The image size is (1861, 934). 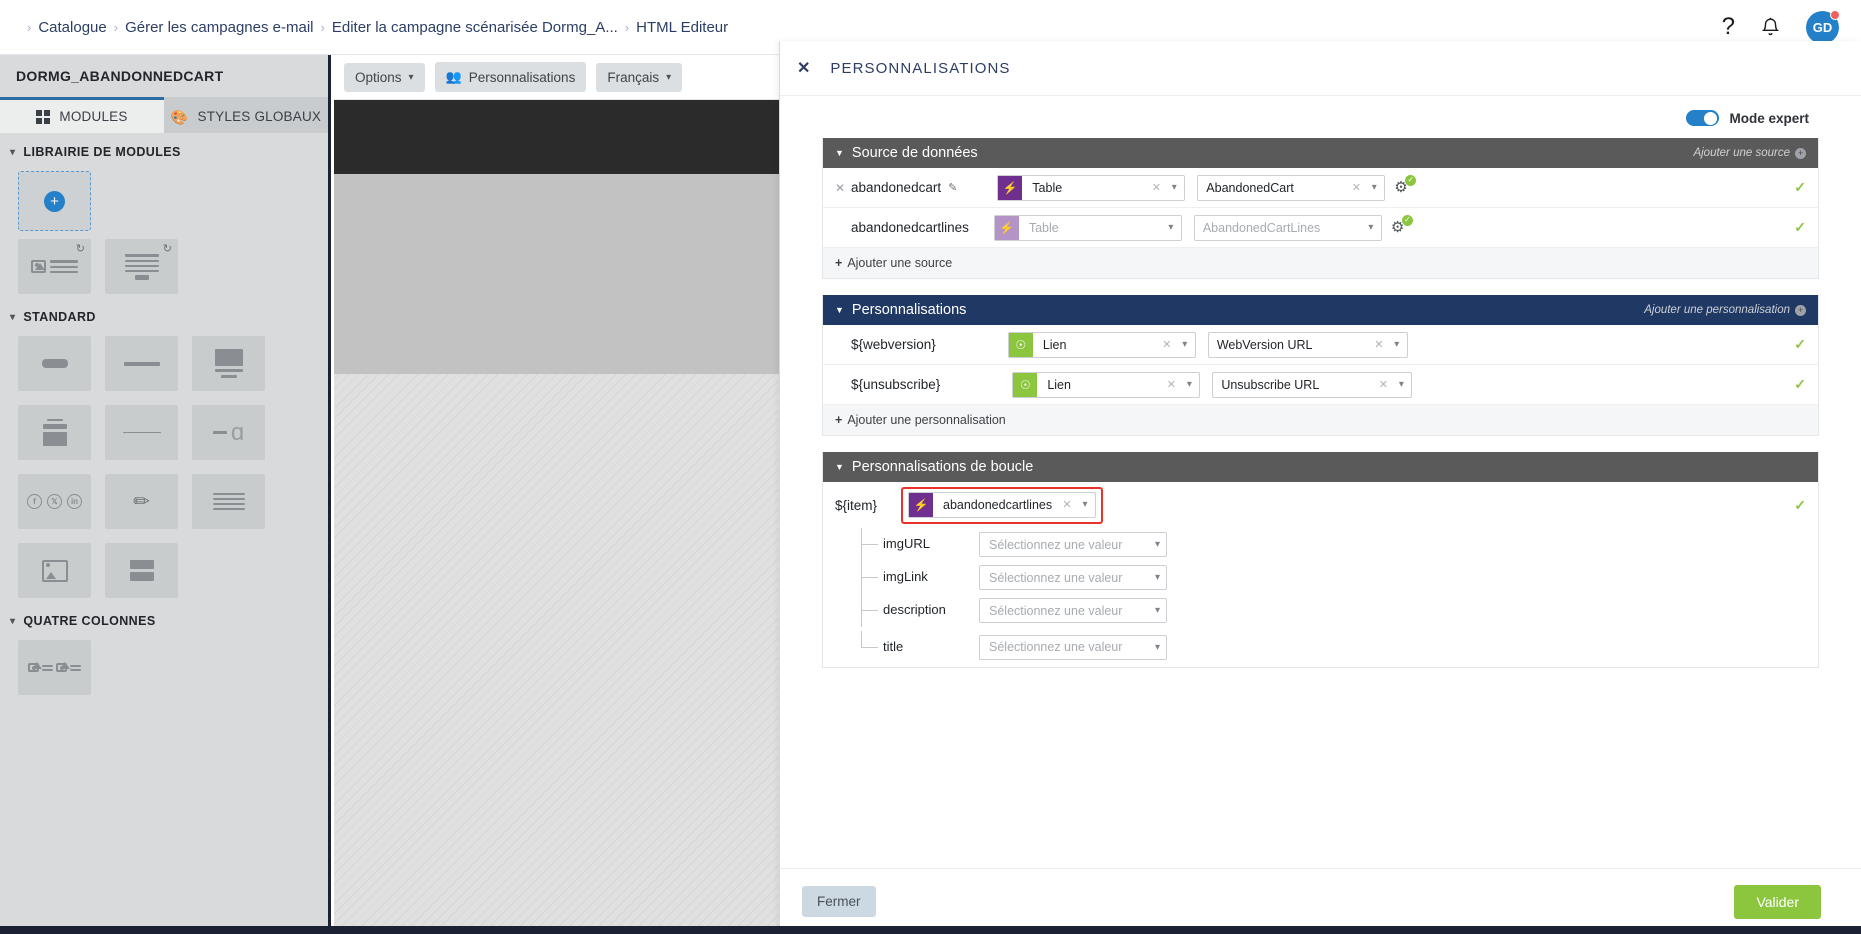 I want to click on fermer-button: Fermer, so click(x=839, y=901).